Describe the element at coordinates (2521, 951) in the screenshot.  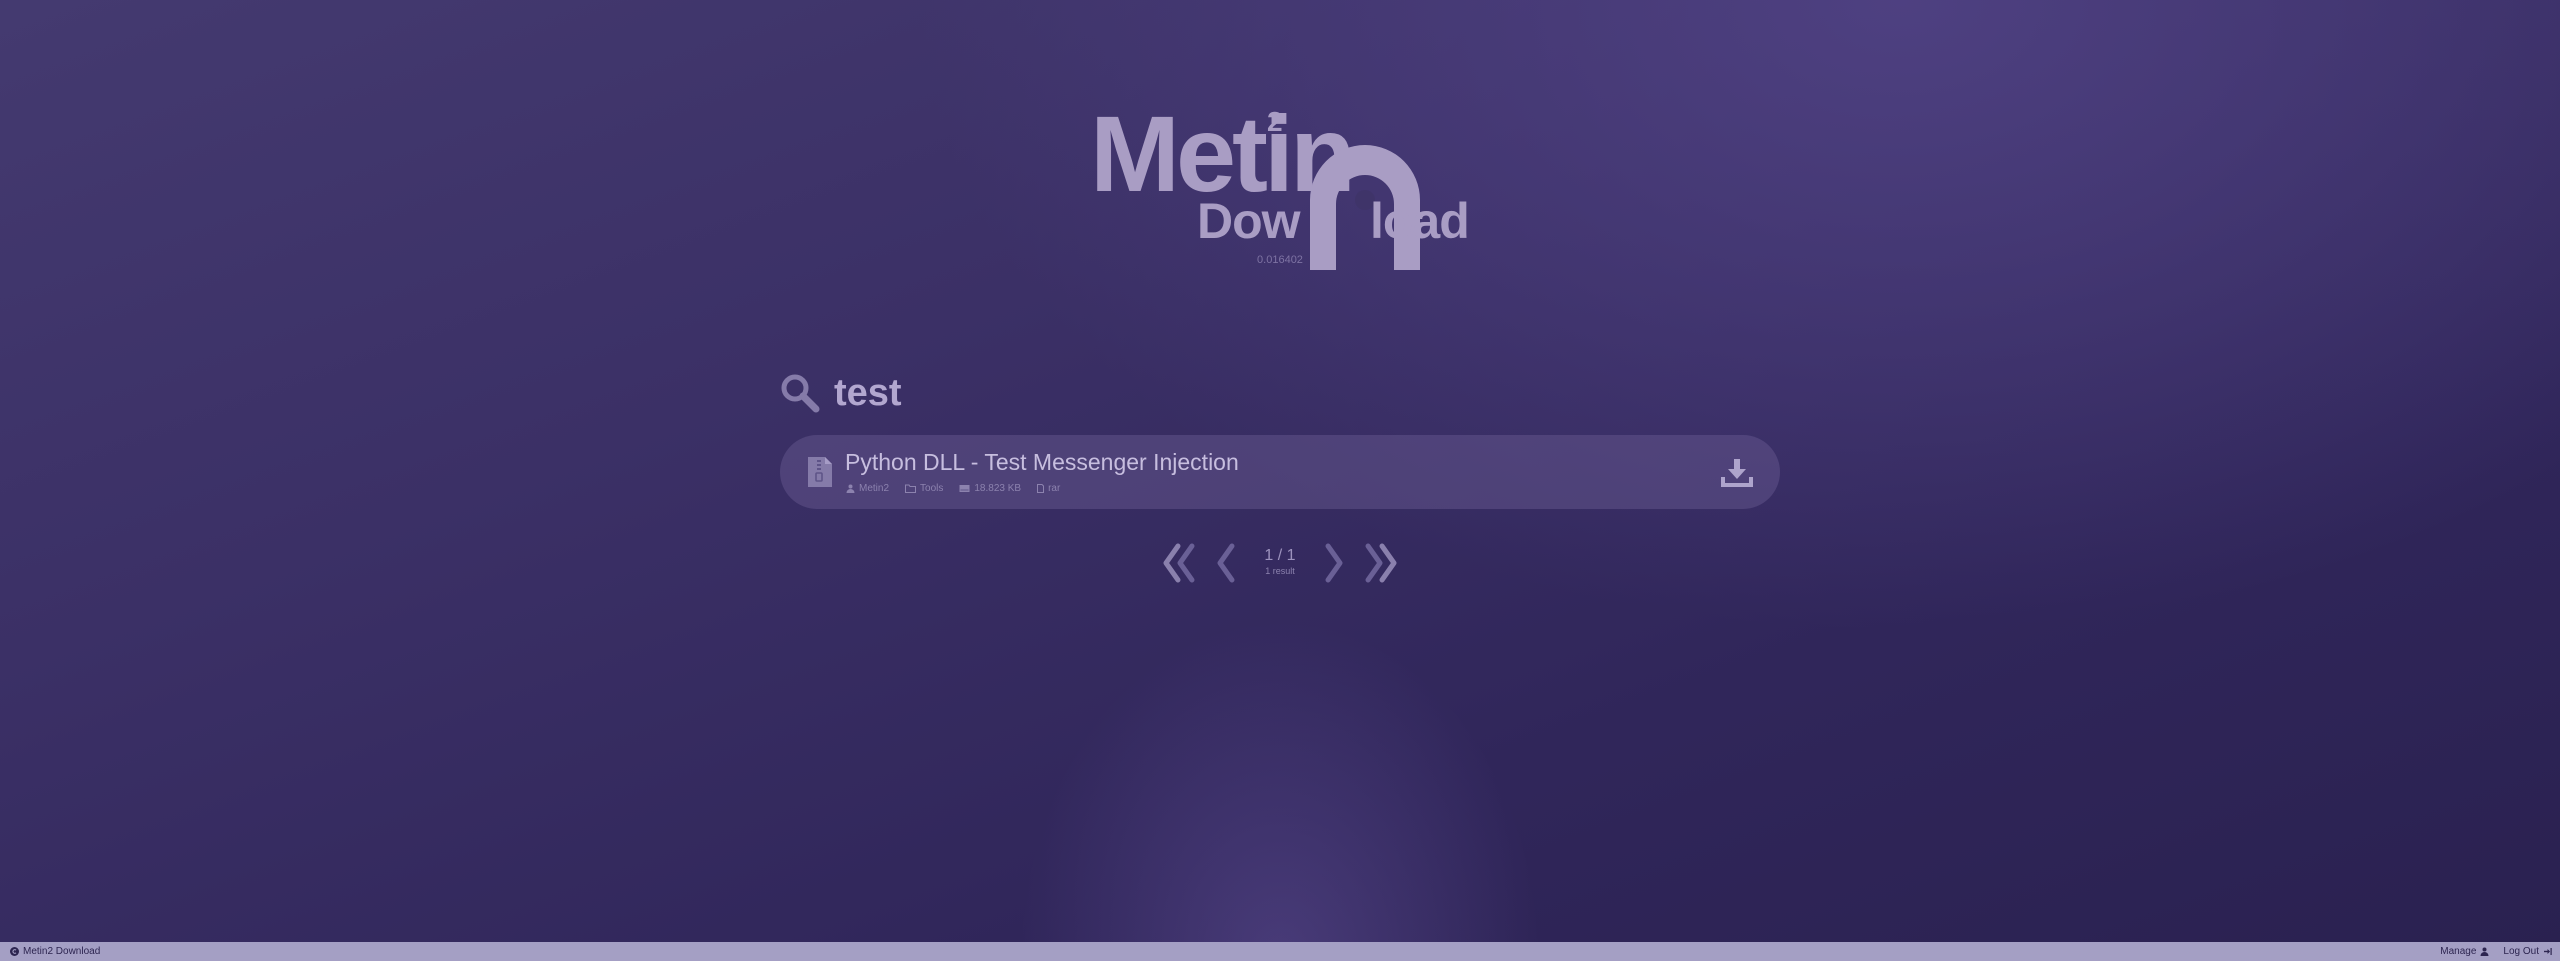
I see `logout-label: Log Out` at that location.